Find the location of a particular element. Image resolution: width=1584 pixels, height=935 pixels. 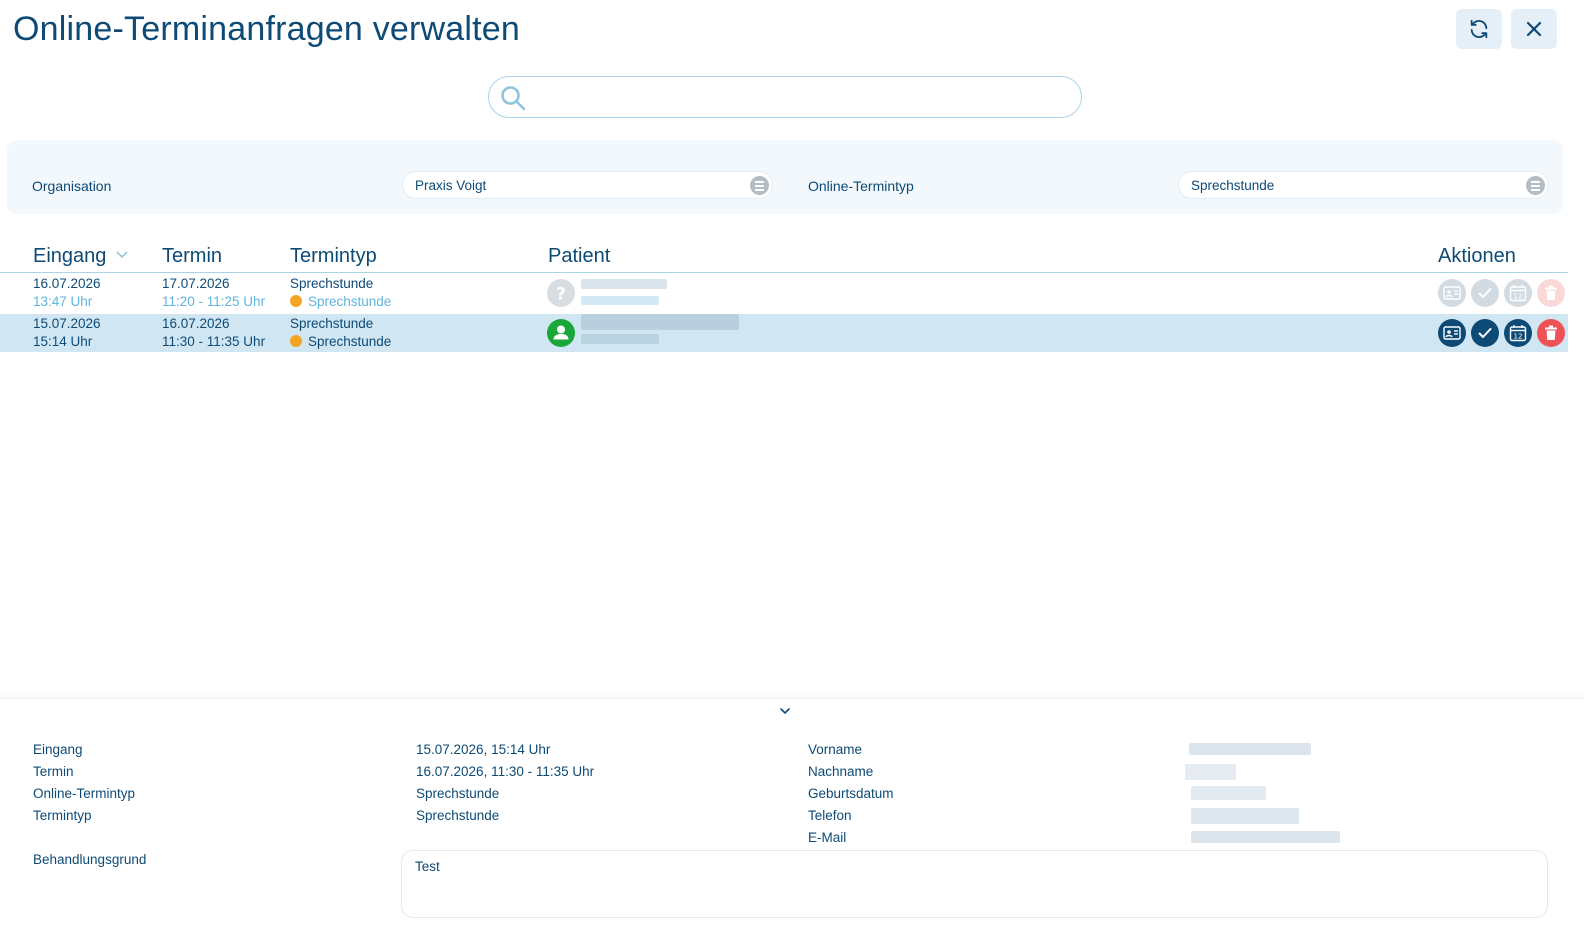

termin-date: 17.07.2026 is located at coordinates (196, 283).